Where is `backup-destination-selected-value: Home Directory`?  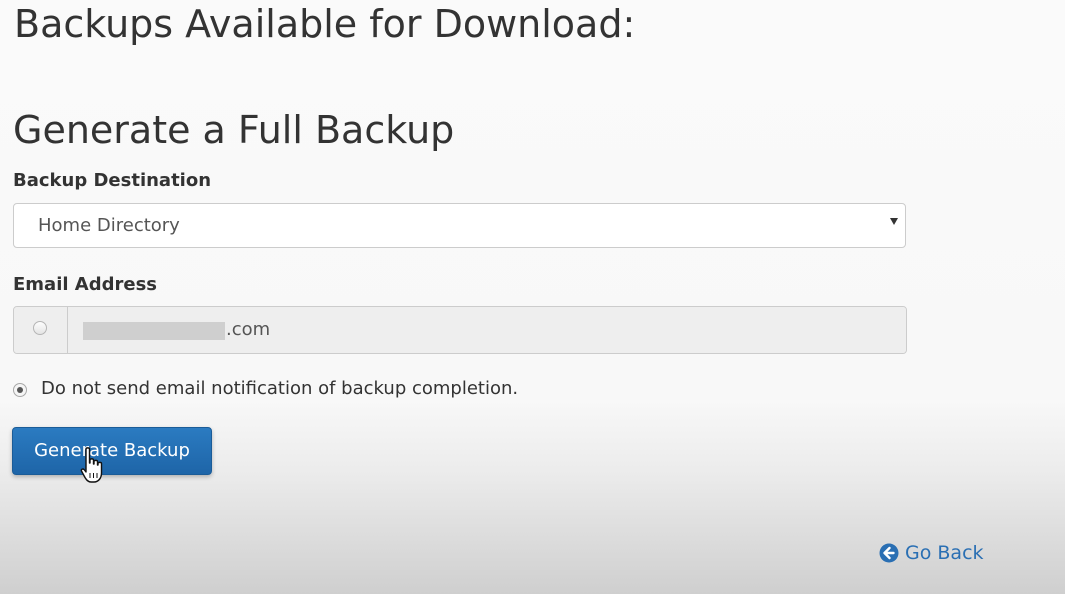 backup-destination-selected-value: Home Directory is located at coordinates (109, 225).